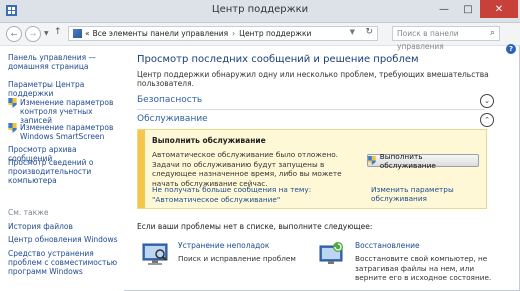 This screenshot has height=291, width=520. What do you see at coordinates (155, 254) in the screenshot?
I see `troubleshoot-icon` at bounding box center [155, 254].